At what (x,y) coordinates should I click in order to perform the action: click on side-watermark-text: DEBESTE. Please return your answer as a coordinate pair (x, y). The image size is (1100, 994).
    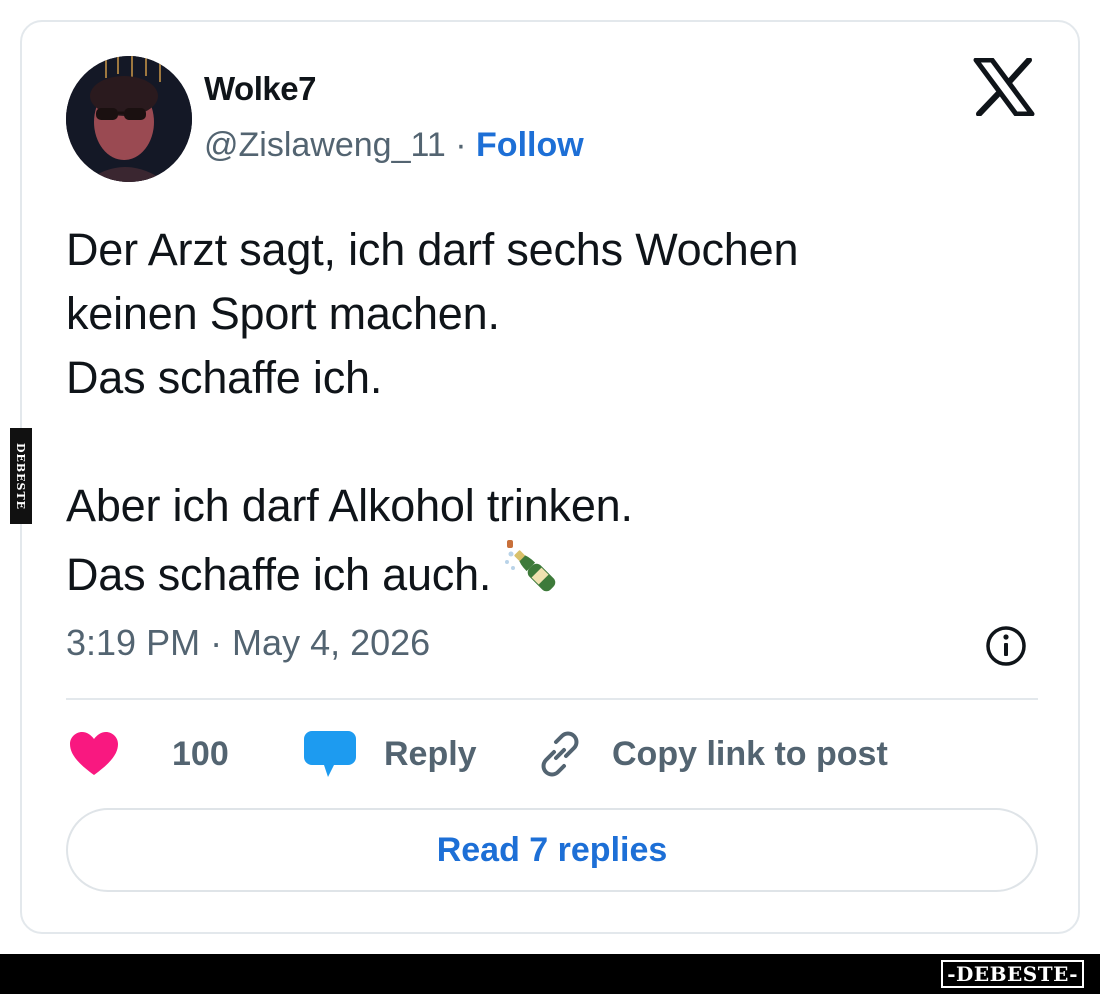
    Looking at the image, I should click on (21, 476).